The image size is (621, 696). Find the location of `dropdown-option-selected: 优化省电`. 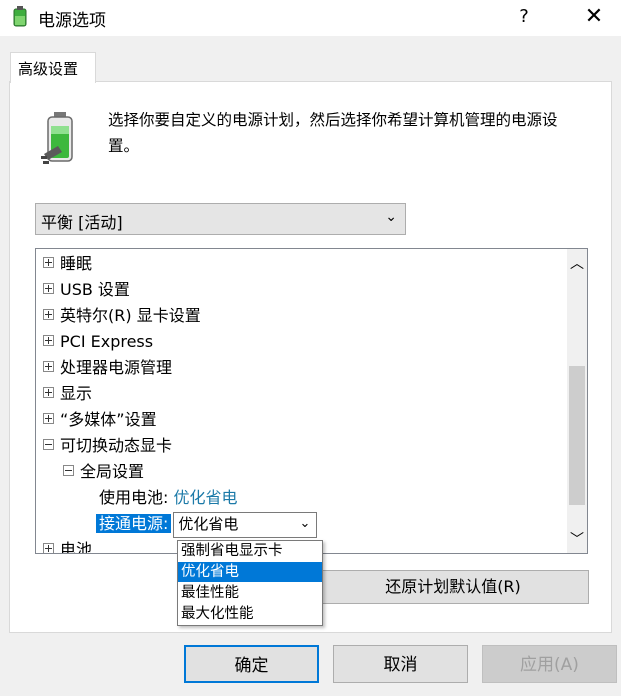

dropdown-option-selected: 优化省电 is located at coordinates (250, 572).